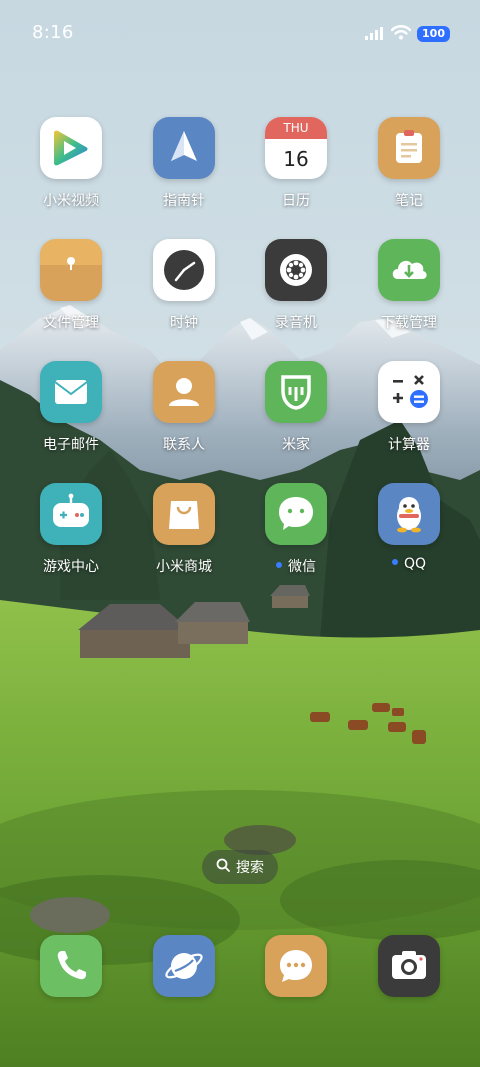  I want to click on app-label: 小米商城, so click(184, 567).